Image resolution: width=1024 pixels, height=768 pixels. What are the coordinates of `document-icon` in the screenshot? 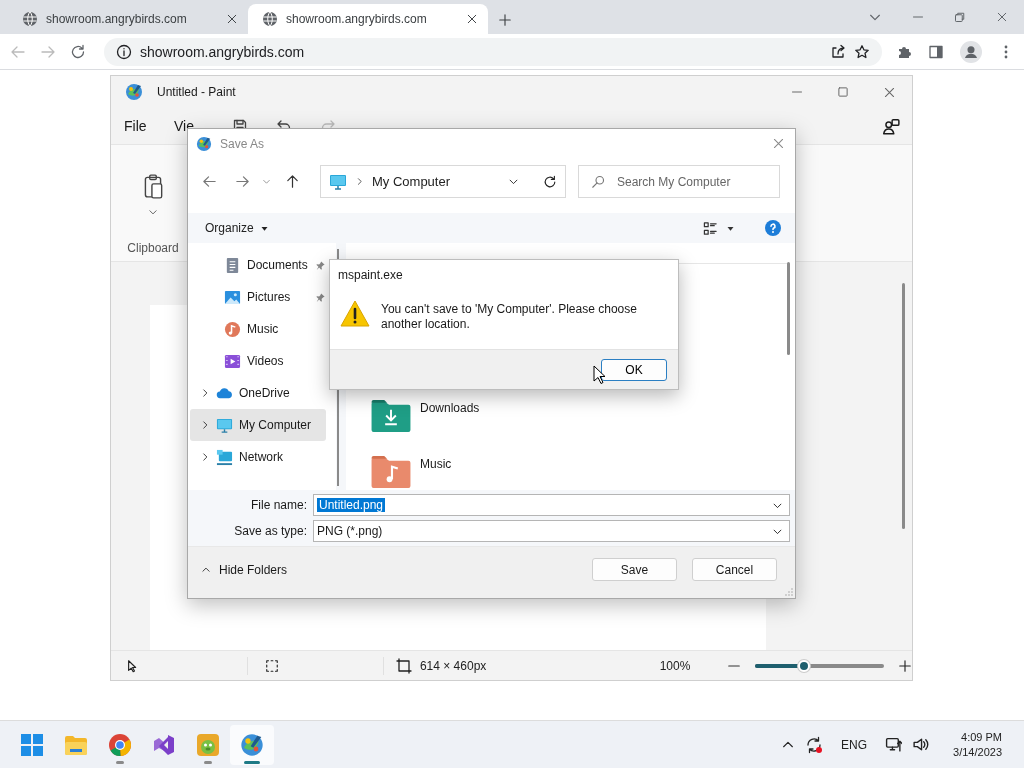 It's located at (232, 265).